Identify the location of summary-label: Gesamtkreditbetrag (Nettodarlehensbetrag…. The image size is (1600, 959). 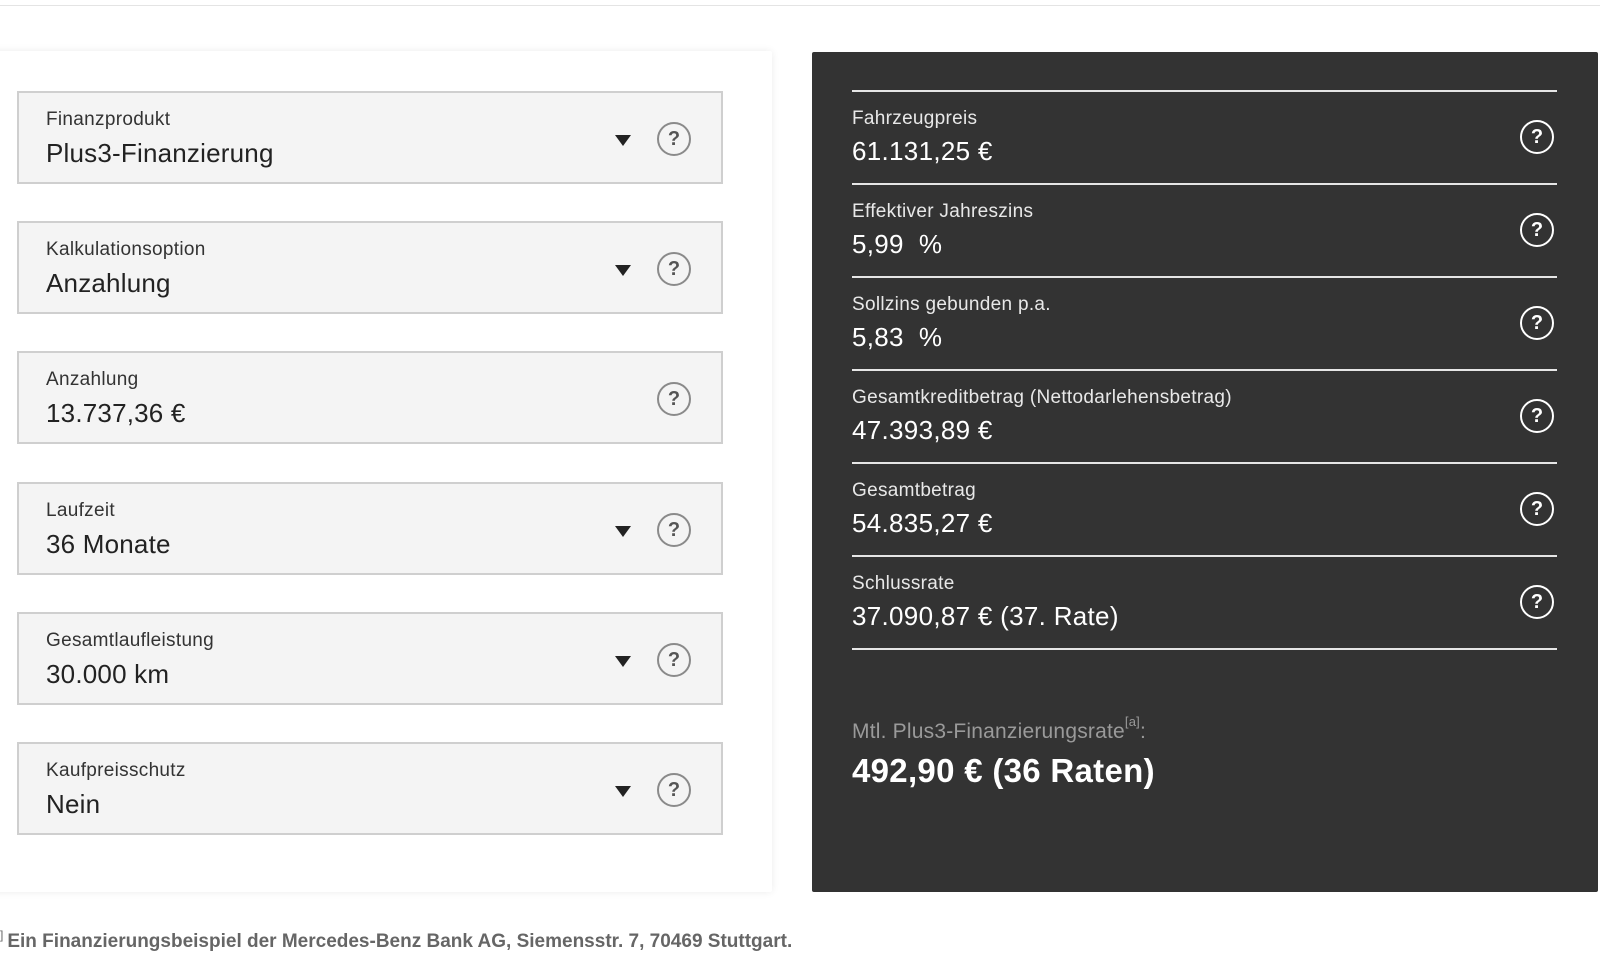
(1042, 397).